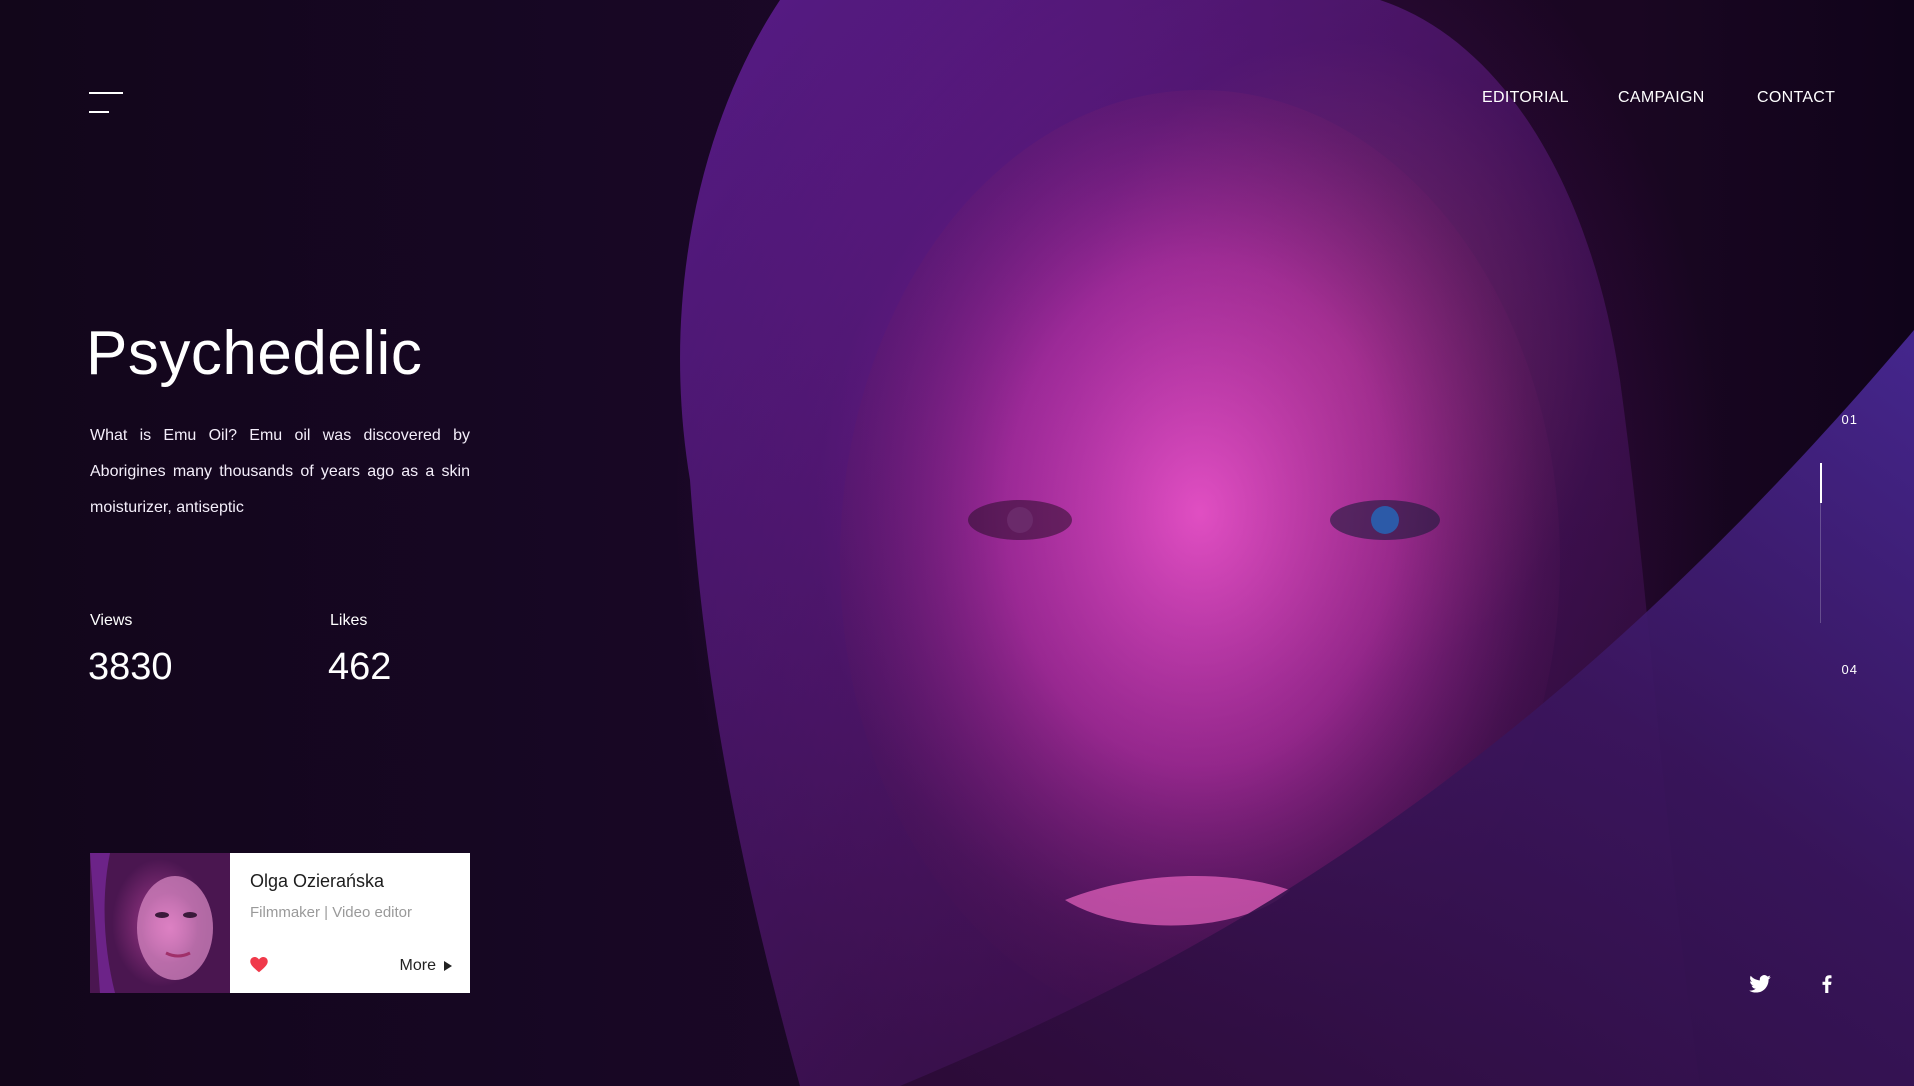  What do you see at coordinates (254, 353) in the screenshot?
I see `page-title: Psychedelic` at bounding box center [254, 353].